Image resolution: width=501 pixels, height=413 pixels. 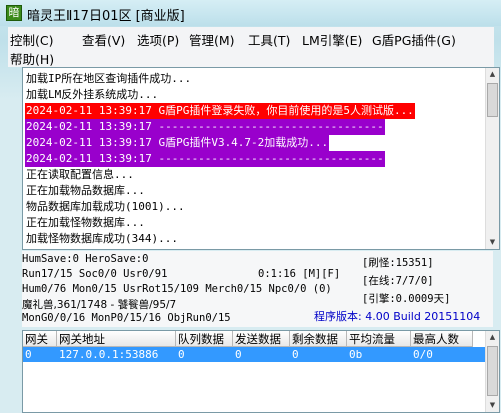 What do you see at coordinates (295, 354) in the screenshot?
I see `cell-remaining-data: 0` at bounding box center [295, 354].